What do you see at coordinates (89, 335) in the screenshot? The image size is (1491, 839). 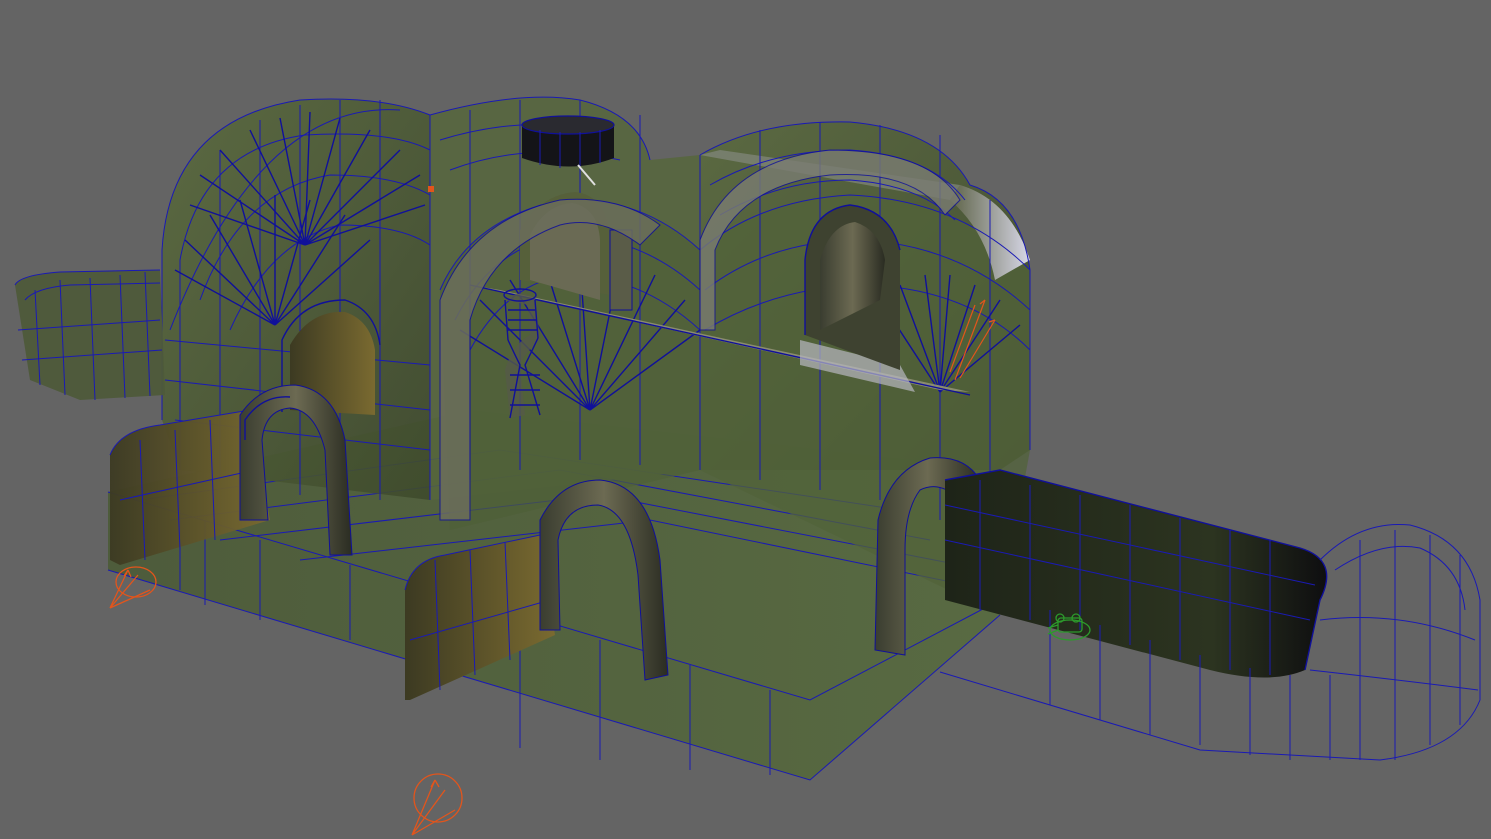 I see `far-left-vault` at bounding box center [89, 335].